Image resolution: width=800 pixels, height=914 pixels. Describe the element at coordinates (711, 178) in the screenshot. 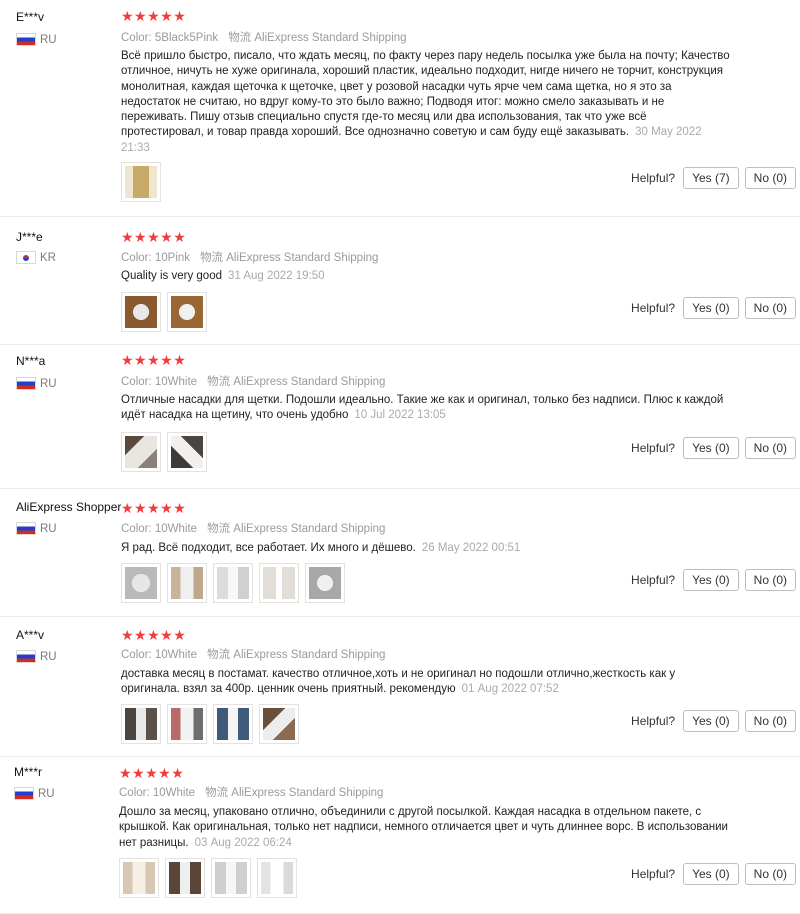

I see `helpful-yes-button: Yes (7)` at that location.